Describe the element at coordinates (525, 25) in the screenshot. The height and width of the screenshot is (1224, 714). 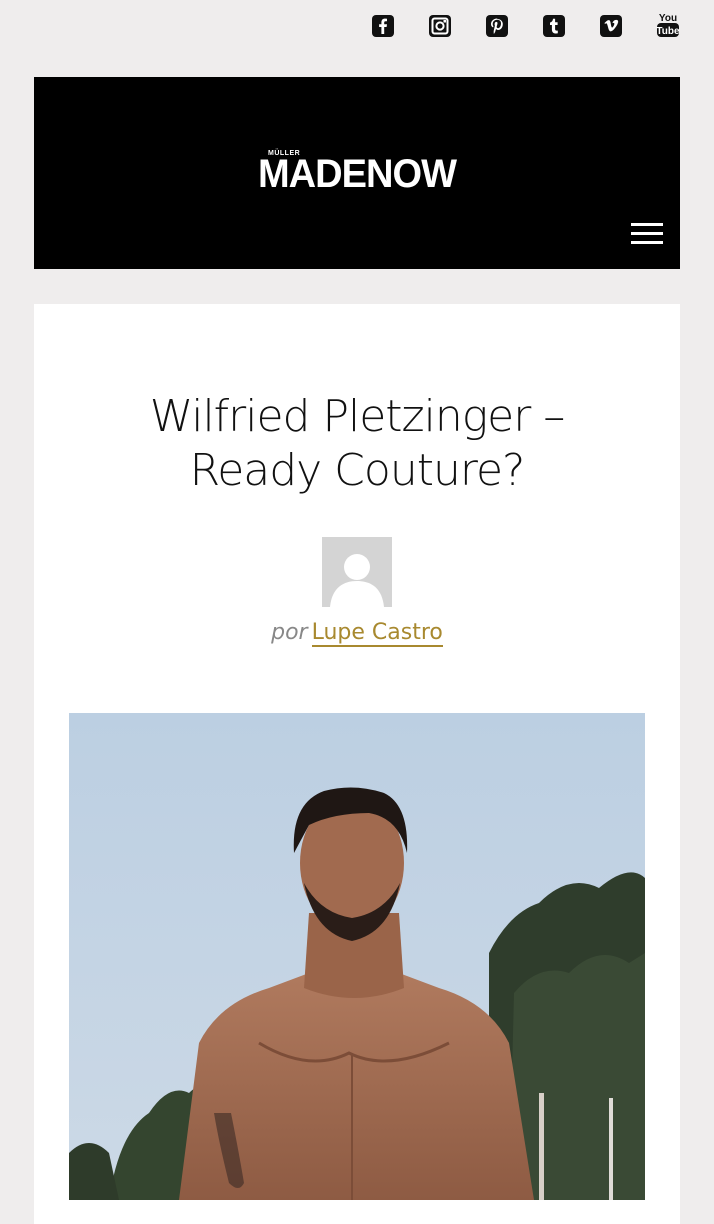
I see `social-bar: You Tube` at that location.